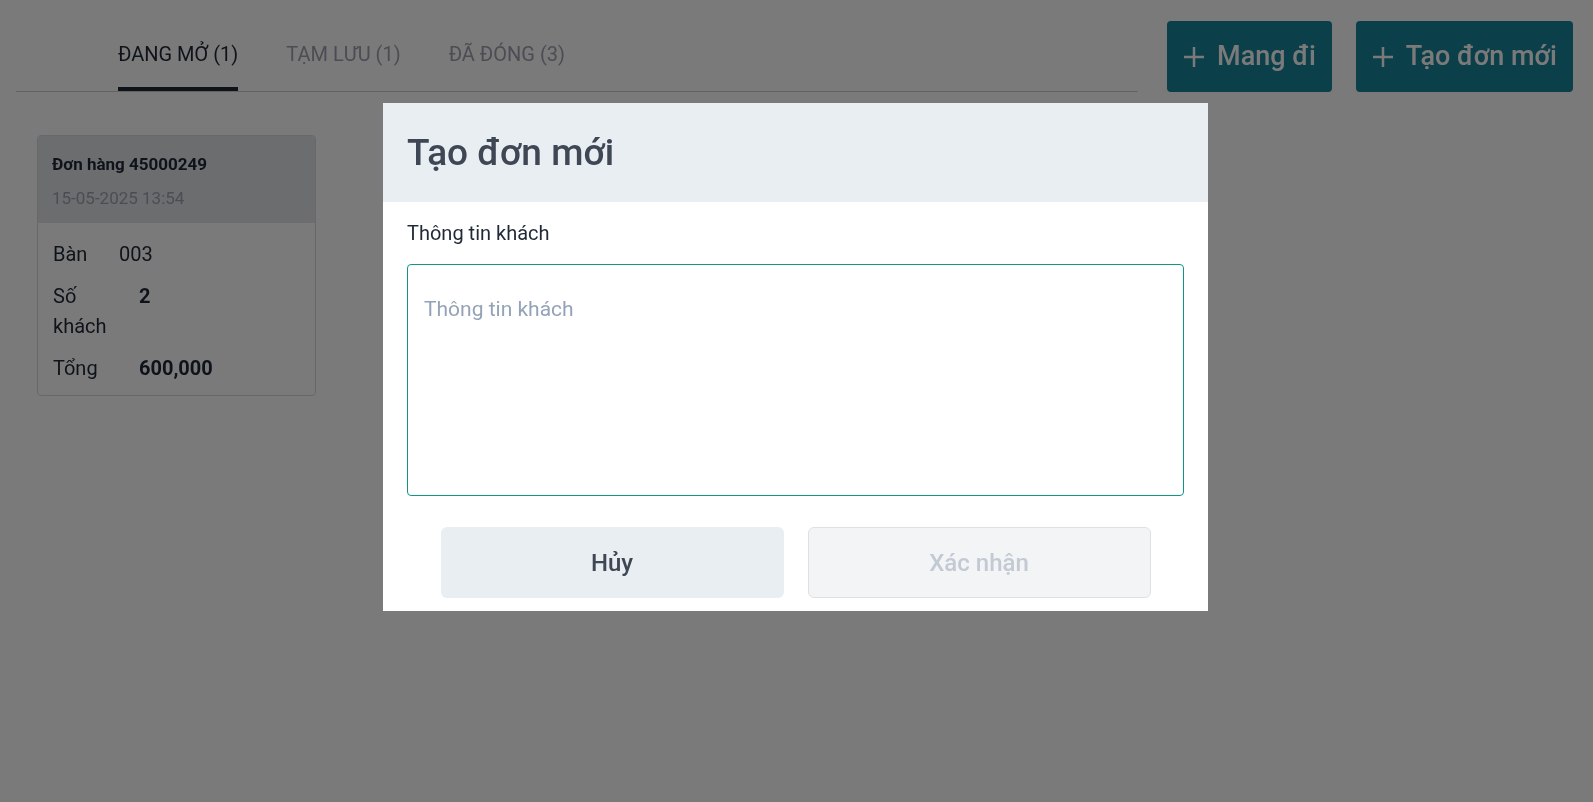 This screenshot has height=802, width=1593. I want to click on tab: ĐANG MỞ (1), so click(178, 55).